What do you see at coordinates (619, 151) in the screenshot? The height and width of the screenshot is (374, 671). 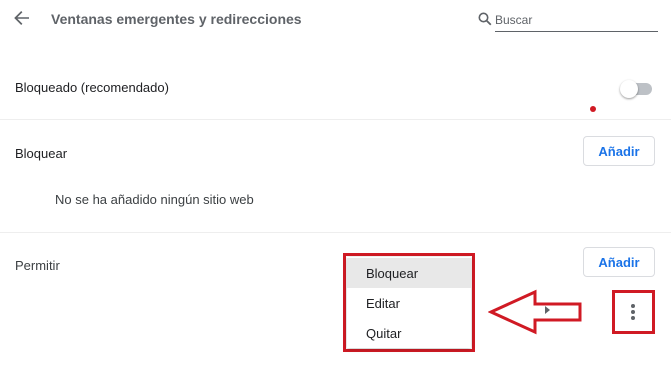 I see `add-block-site-button: Añadir` at bounding box center [619, 151].